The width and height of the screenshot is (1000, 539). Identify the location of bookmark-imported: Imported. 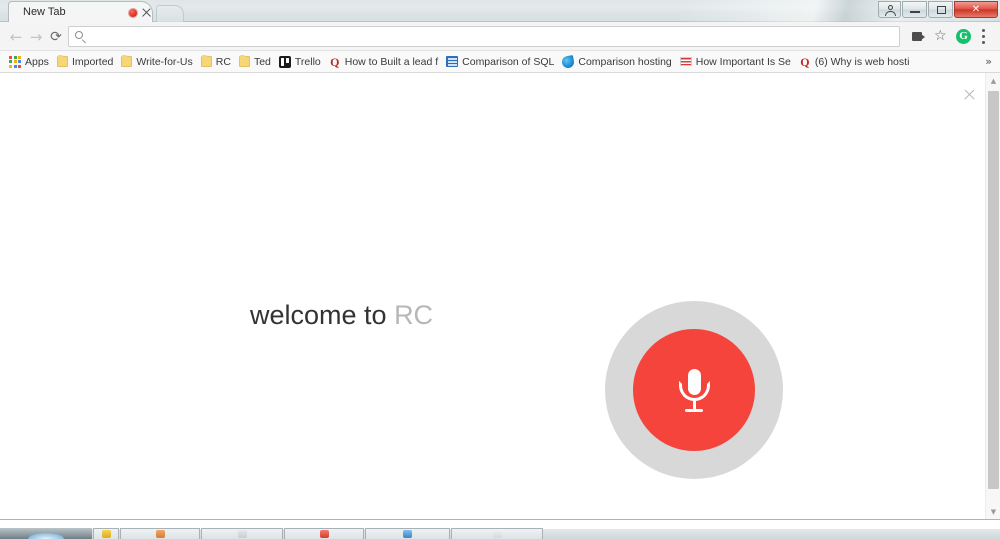
(86, 62).